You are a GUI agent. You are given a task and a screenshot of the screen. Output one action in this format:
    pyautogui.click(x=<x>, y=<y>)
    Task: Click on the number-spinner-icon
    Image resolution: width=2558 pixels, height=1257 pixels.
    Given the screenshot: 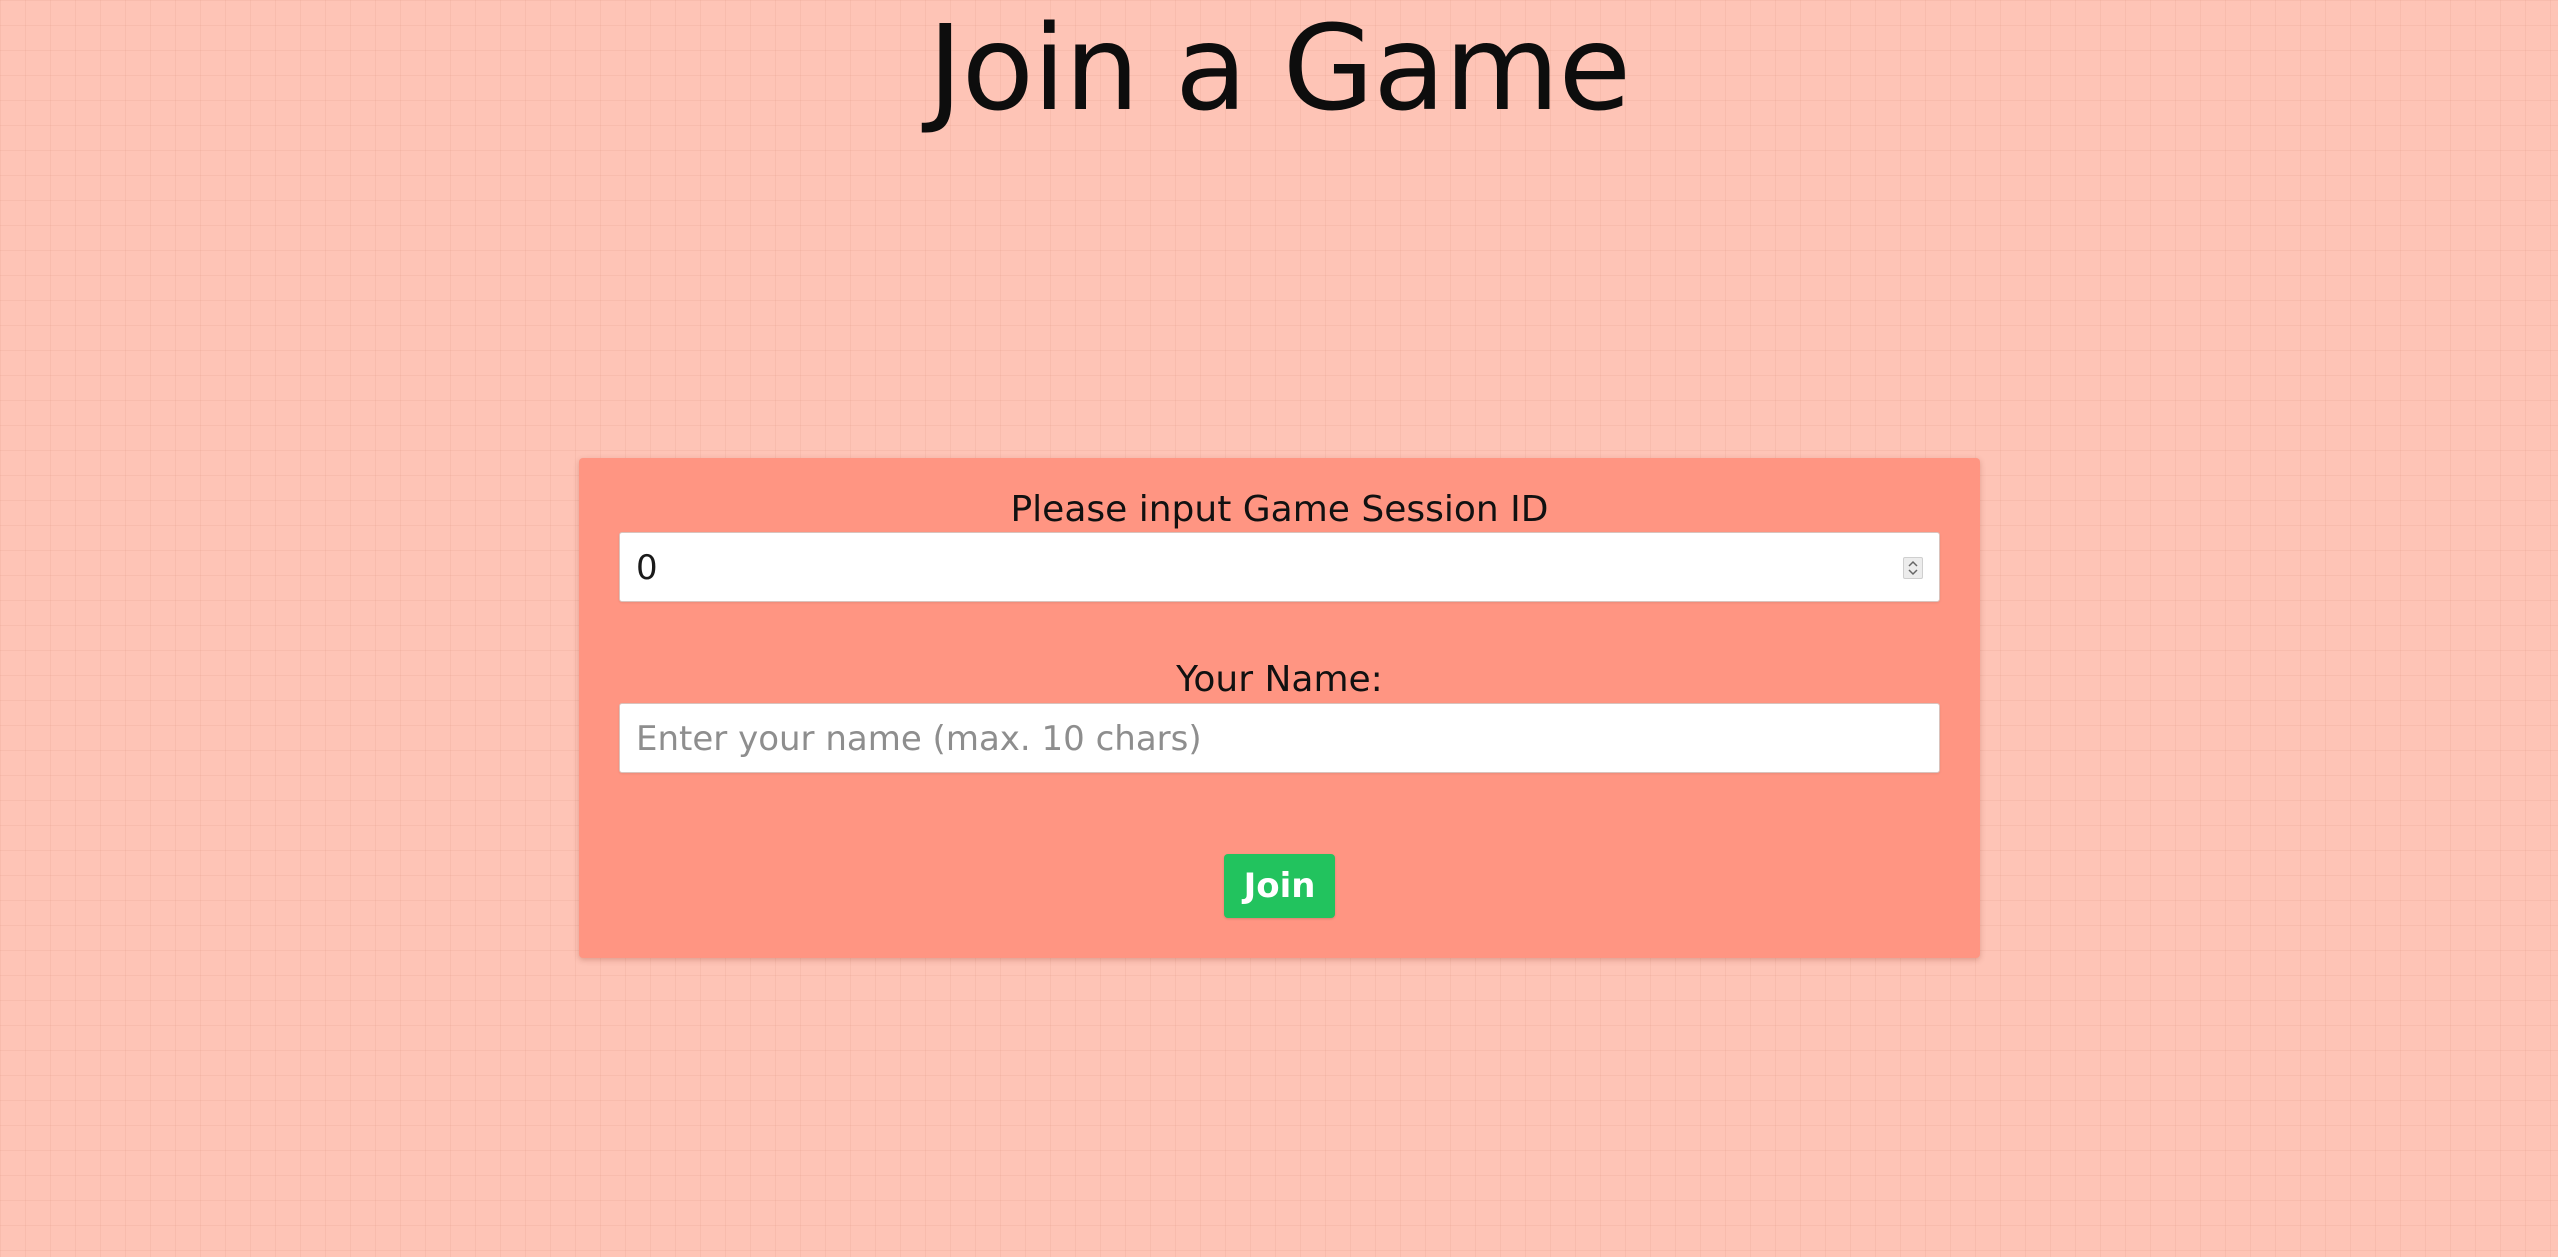 What is the action you would take?
    pyautogui.click(x=1913, y=568)
    